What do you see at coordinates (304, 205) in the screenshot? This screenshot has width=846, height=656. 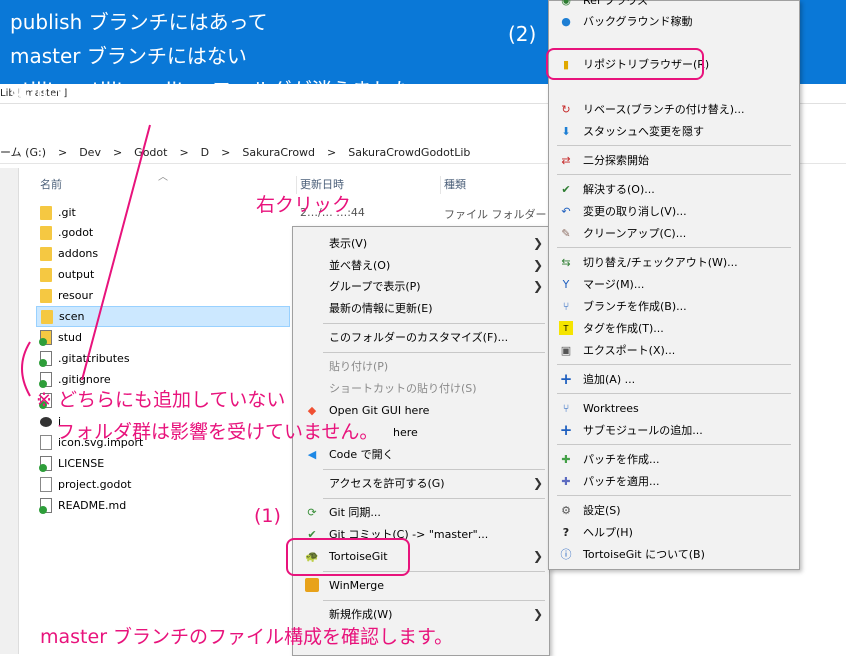 I see `annotation-right-click: 右クリック` at bounding box center [304, 205].